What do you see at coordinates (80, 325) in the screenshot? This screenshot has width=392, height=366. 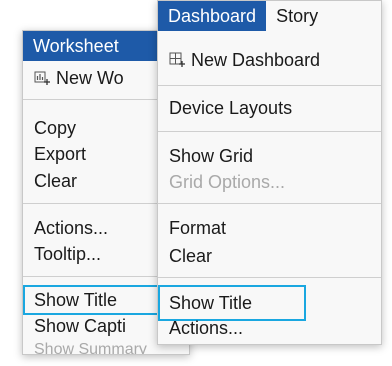 I see `menu-item-label: Show Capti` at bounding box center [80, 325].